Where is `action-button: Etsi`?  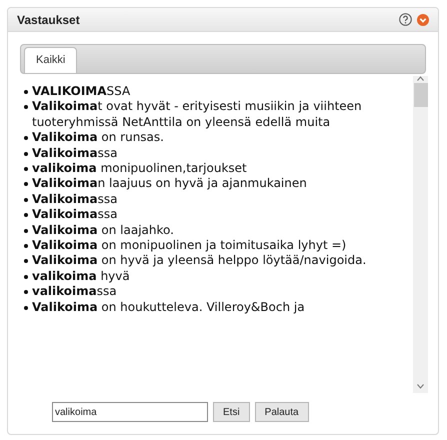
action-button: Etsi is located at coordinates (231, 412).